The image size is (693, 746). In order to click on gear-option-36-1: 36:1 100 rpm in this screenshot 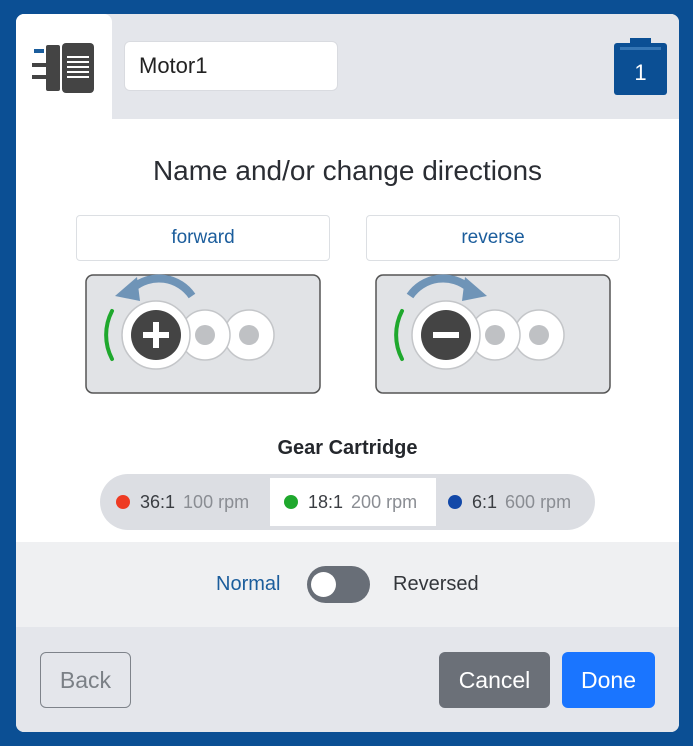, I will do `click(191, 502)`.